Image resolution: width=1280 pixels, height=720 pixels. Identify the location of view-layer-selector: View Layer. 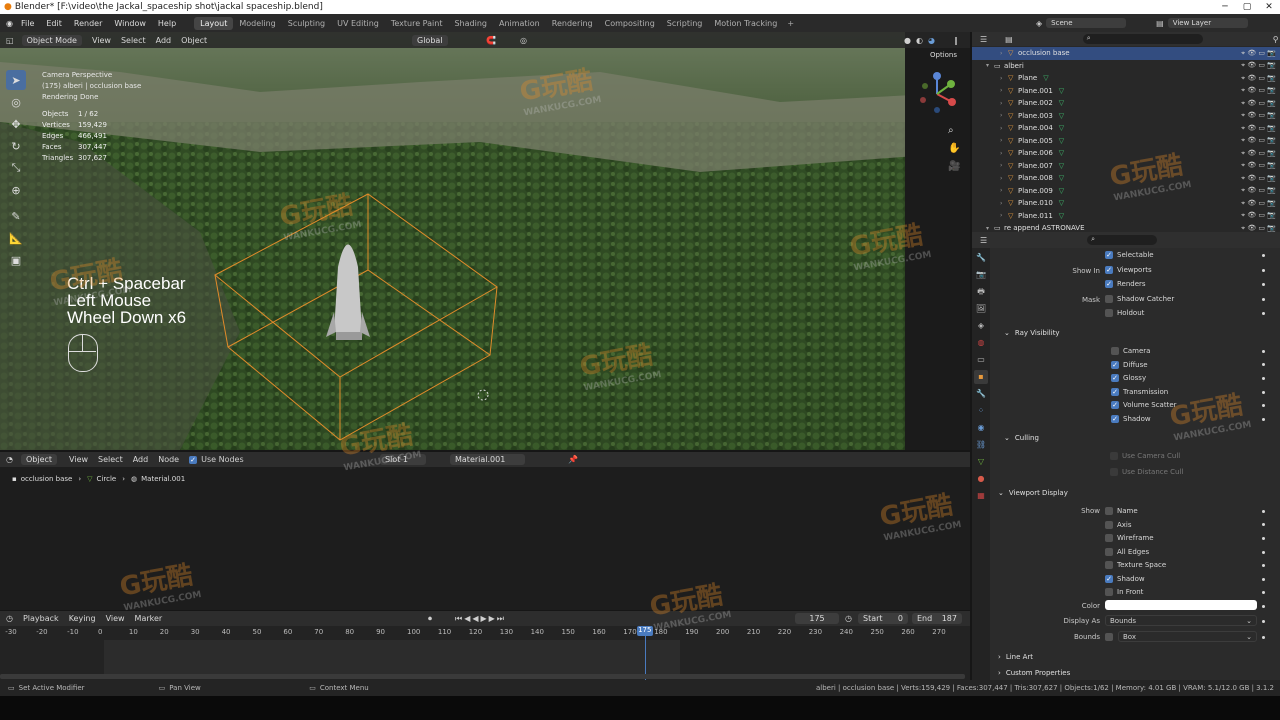
(1207, 23).